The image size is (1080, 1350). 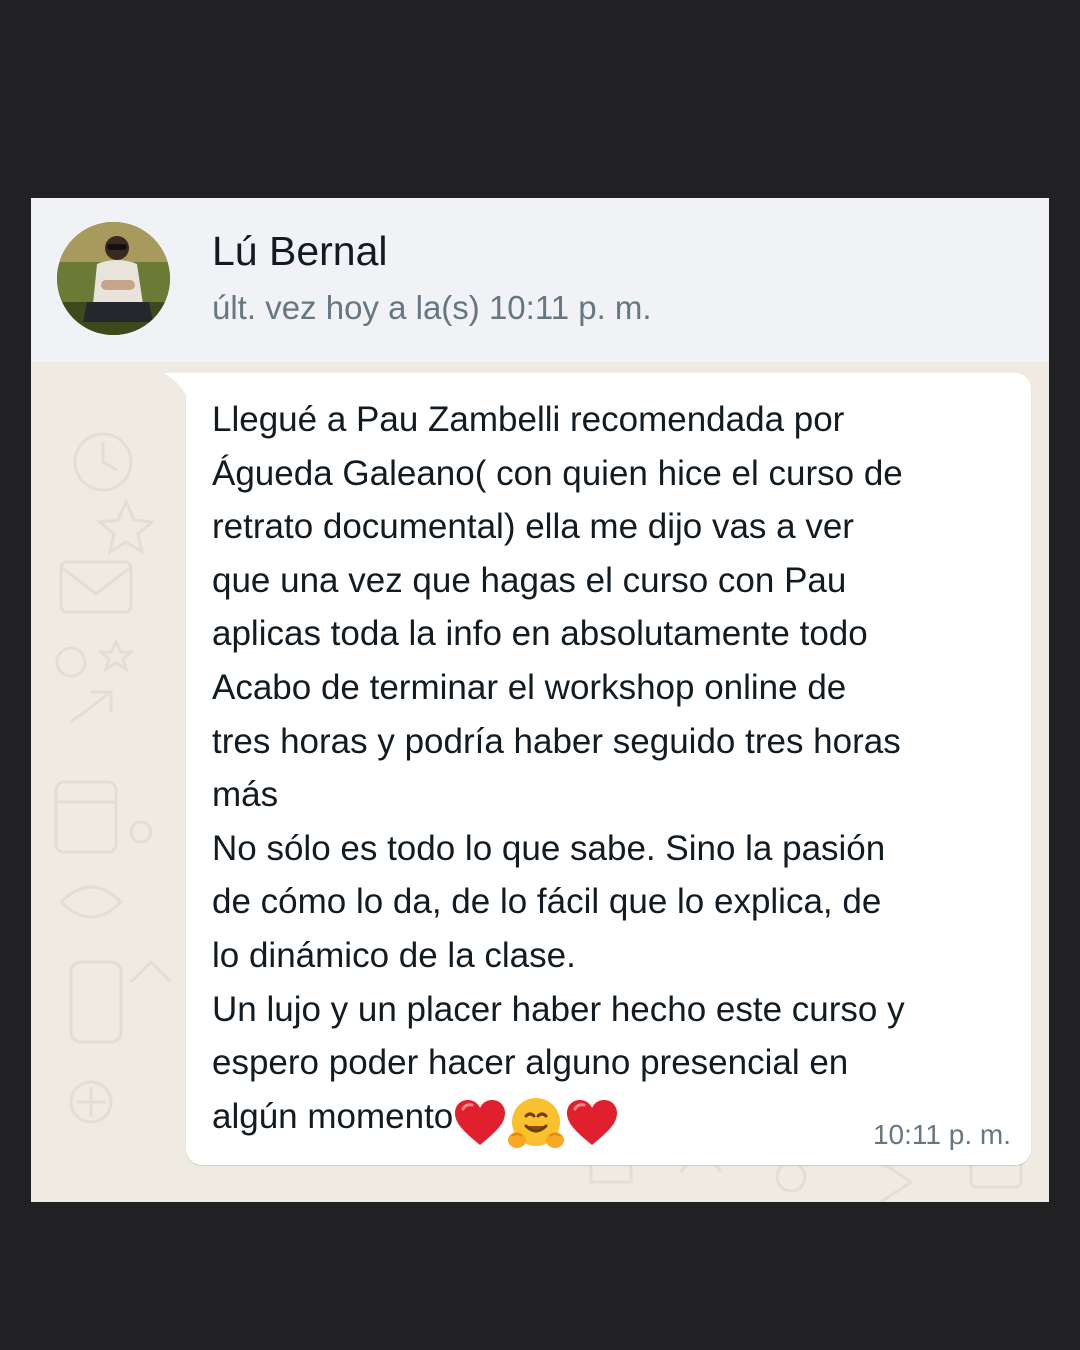 I want to click on message-last-line: algún momento, so click(x=333, y=1116).